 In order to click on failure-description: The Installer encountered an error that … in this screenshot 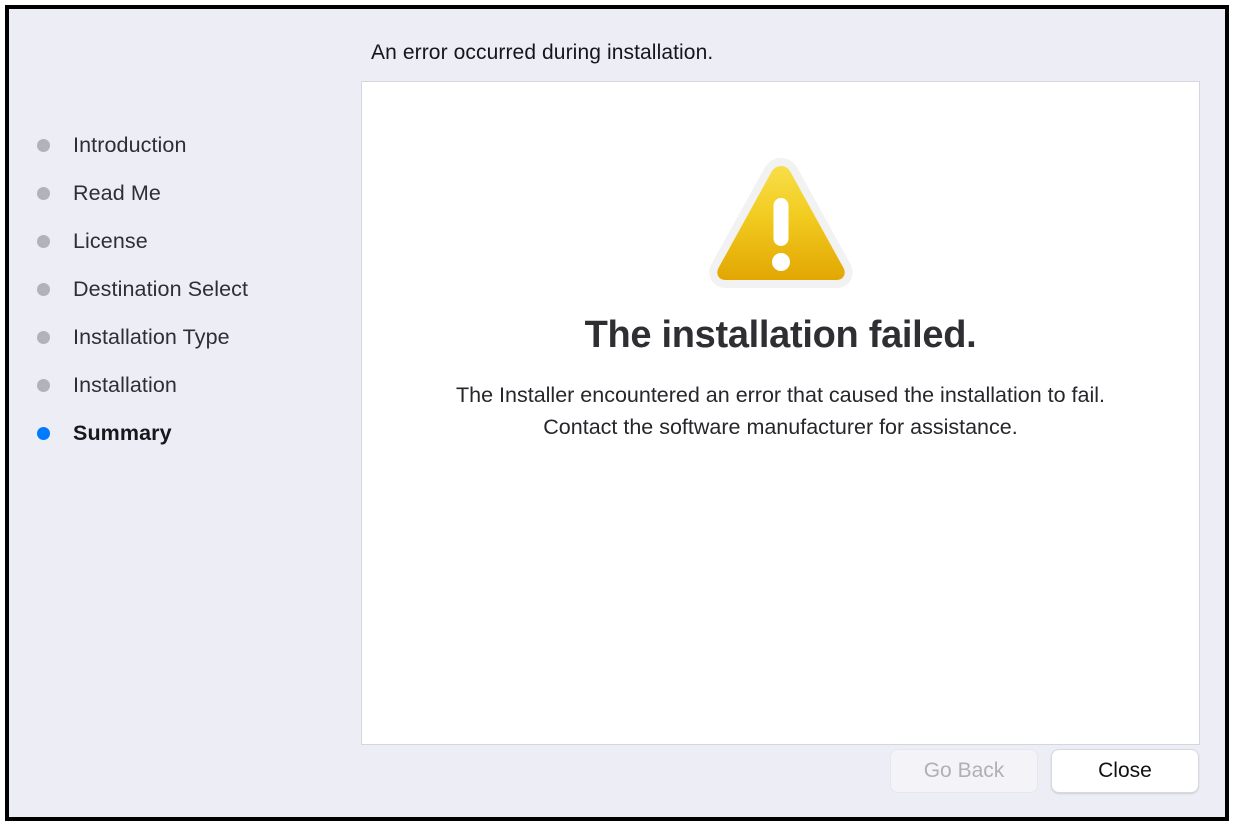, I will do `click(780, 411)`.